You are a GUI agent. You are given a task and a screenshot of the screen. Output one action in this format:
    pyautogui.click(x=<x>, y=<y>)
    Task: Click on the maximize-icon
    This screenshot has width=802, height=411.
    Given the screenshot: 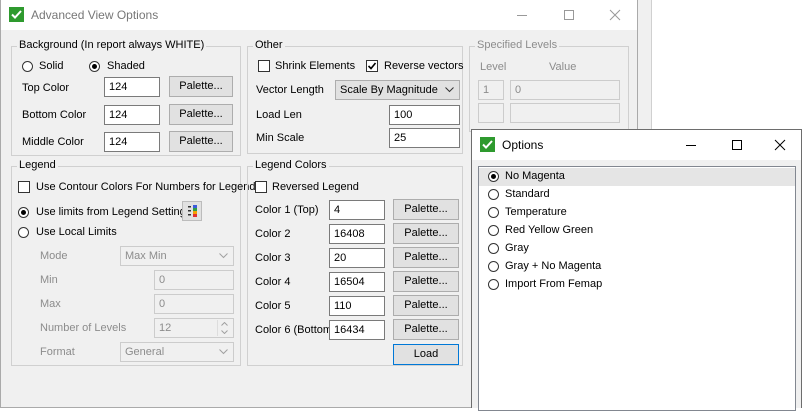 What is the action you would take?
    pyautogui.click(x=569, y=15)
    